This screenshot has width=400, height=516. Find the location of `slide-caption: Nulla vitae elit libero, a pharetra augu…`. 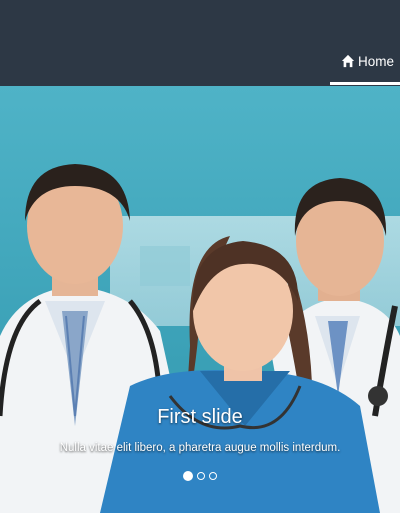

slide-caption: Nulla vitae elit libero, a pharetra augu… is located at coordinates (200, 448).